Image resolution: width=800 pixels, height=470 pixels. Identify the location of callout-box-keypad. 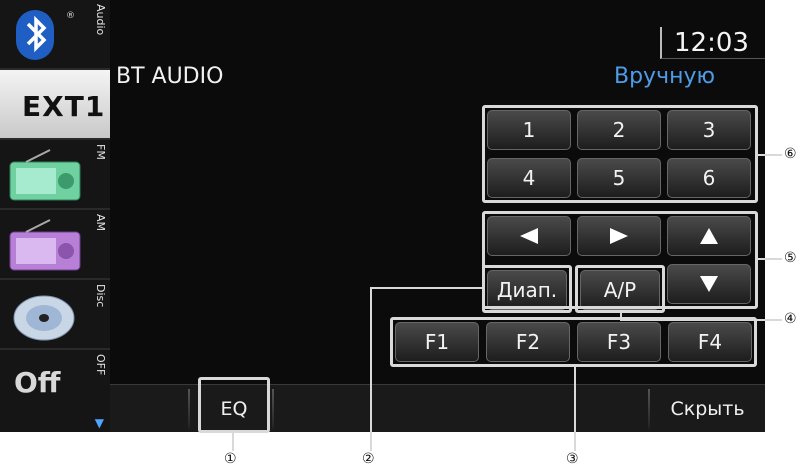
(620, 154).